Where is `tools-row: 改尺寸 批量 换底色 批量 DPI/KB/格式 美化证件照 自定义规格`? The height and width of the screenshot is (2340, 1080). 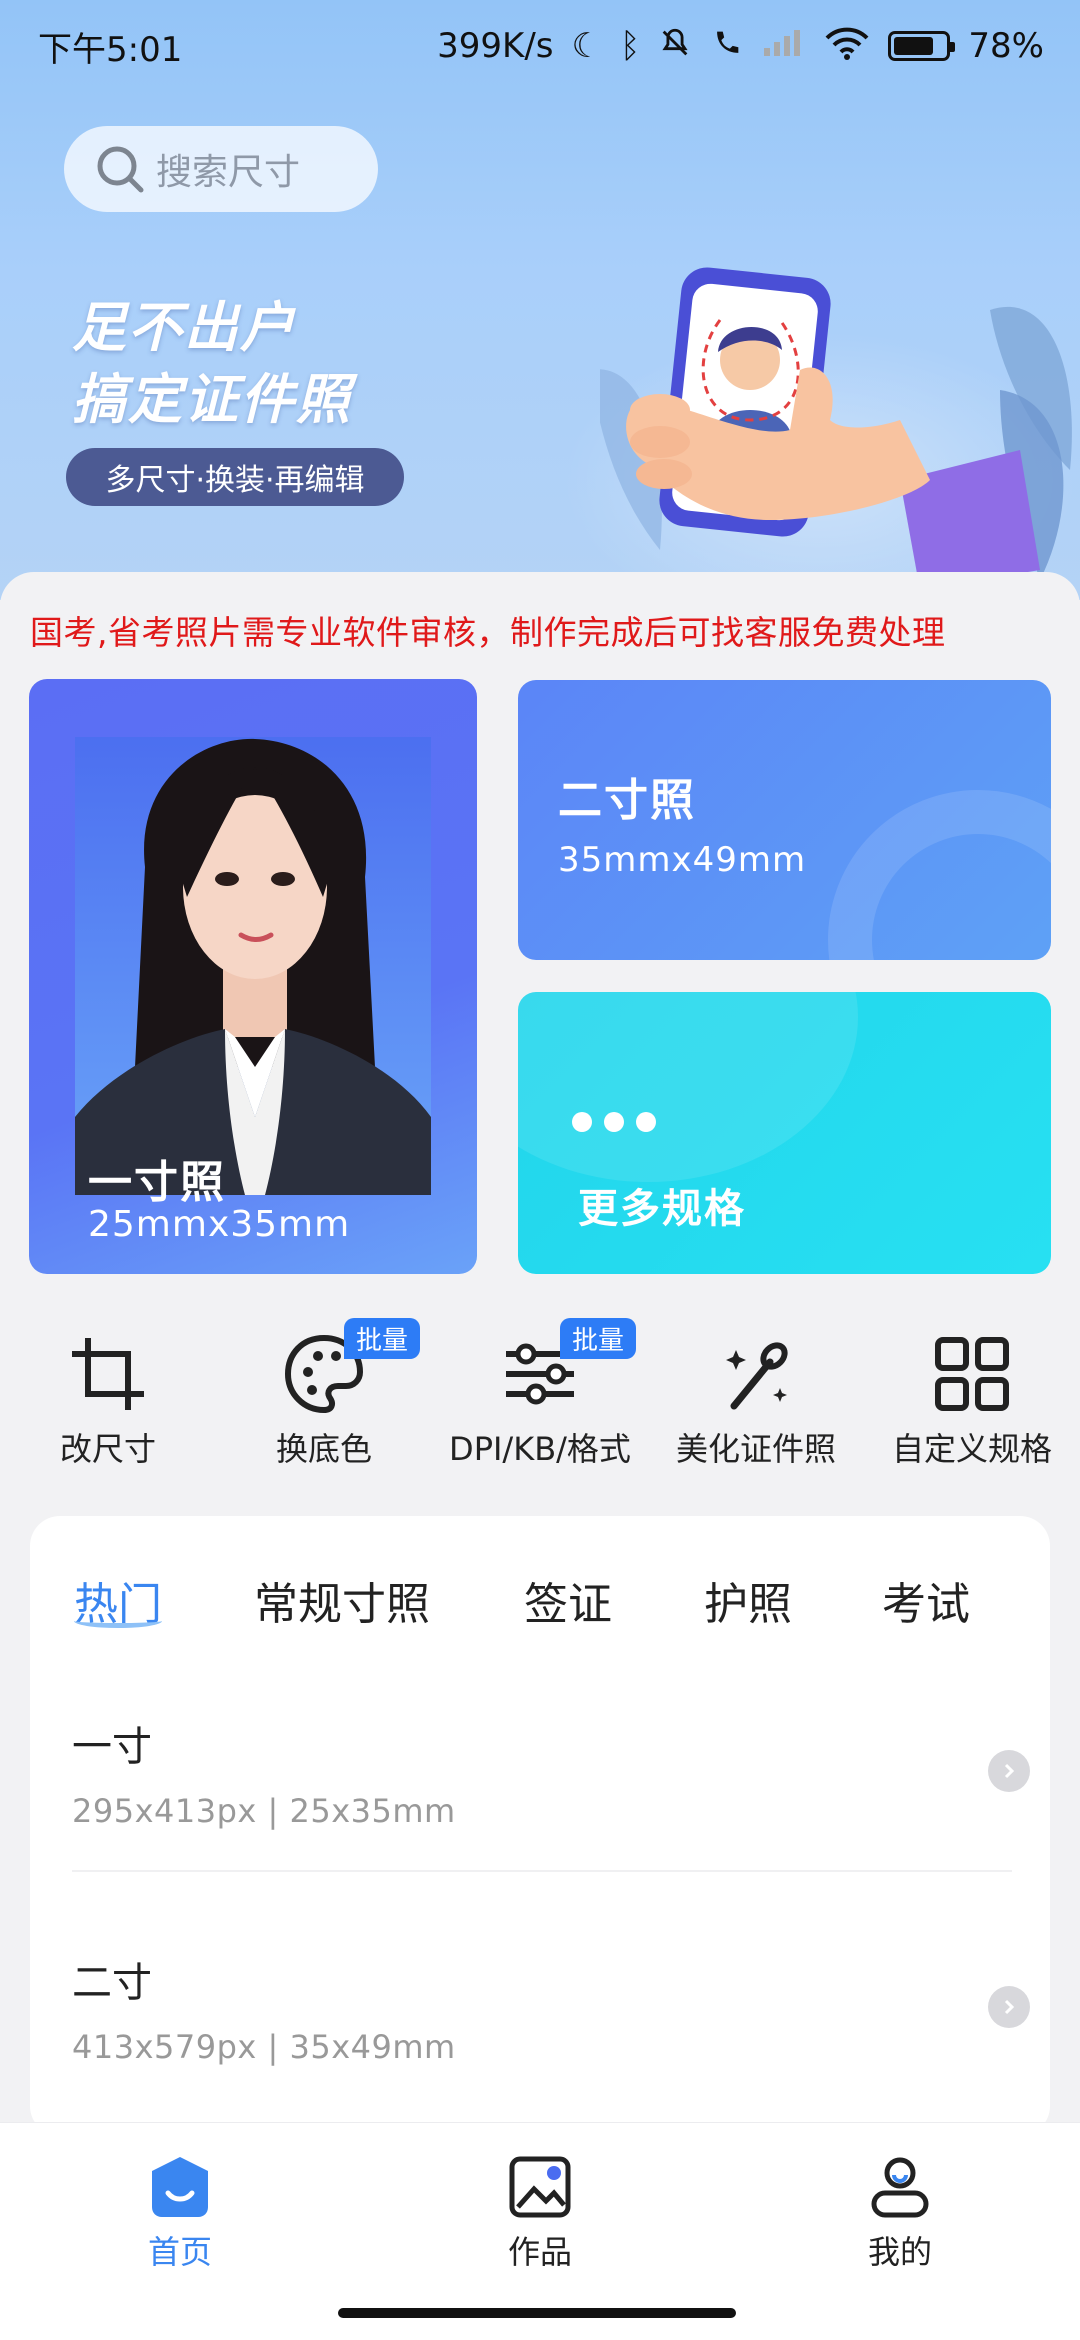
tools-row: 改尺寸 批量 换底色 批量 DPI/KB/格式 美化证件照 自定义规格 is located at coordinates (540, 1398).